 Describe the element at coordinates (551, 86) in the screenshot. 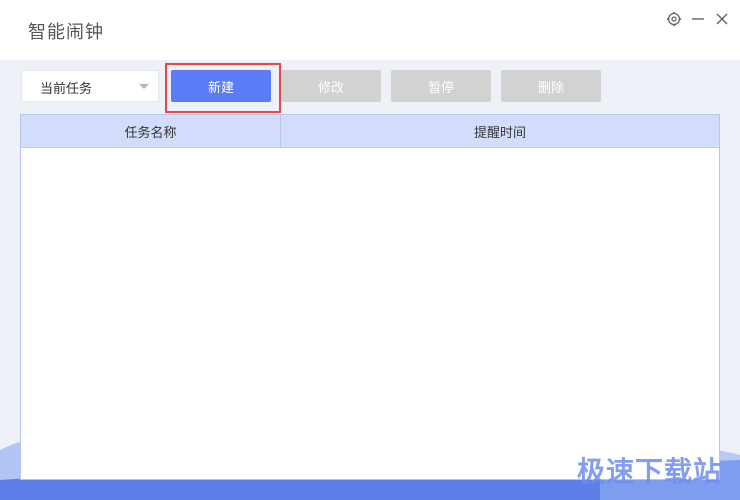

I see `delete-task-button: 删除` at that location.